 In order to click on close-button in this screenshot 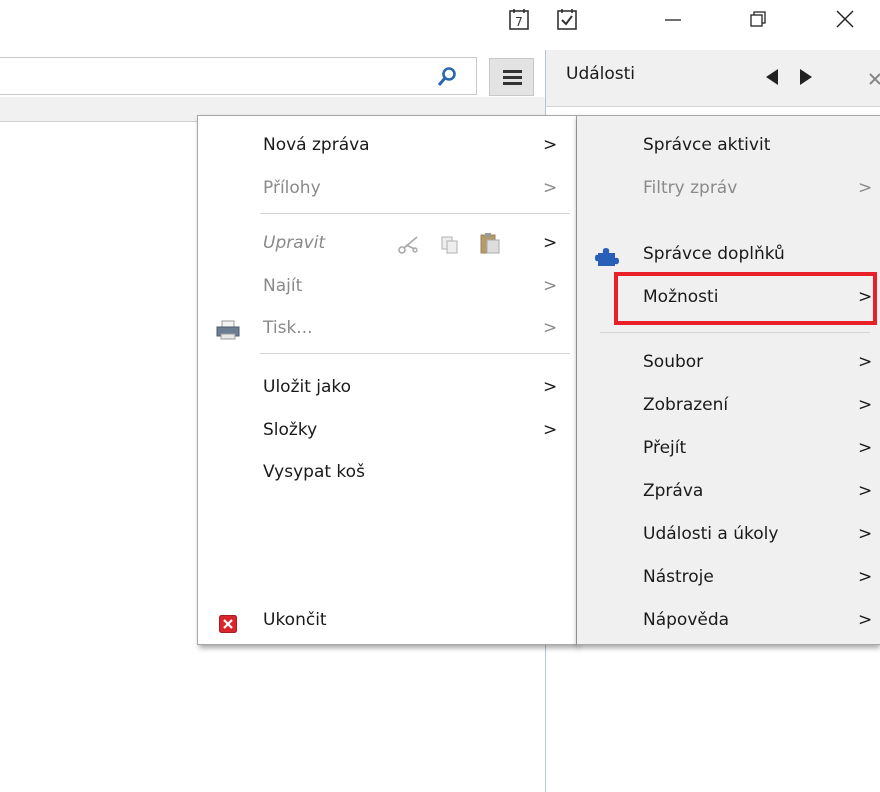, I will do `click(845, 20)`.